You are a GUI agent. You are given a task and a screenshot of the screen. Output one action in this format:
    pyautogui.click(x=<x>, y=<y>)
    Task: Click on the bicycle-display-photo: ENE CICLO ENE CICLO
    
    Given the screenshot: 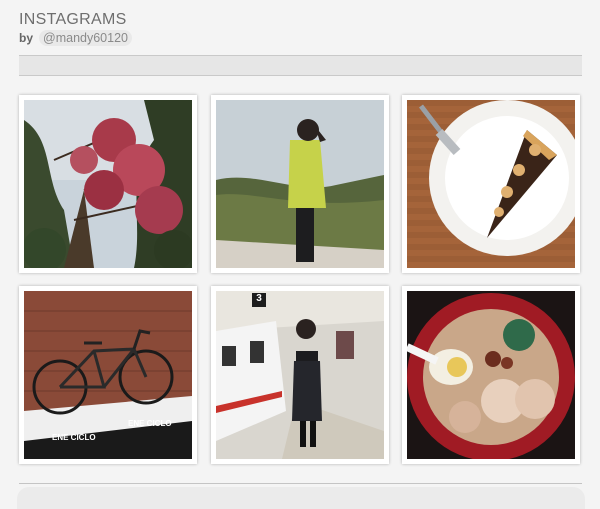 What is the action you would take?
    pyautogui.click(x=108, y=375)
    